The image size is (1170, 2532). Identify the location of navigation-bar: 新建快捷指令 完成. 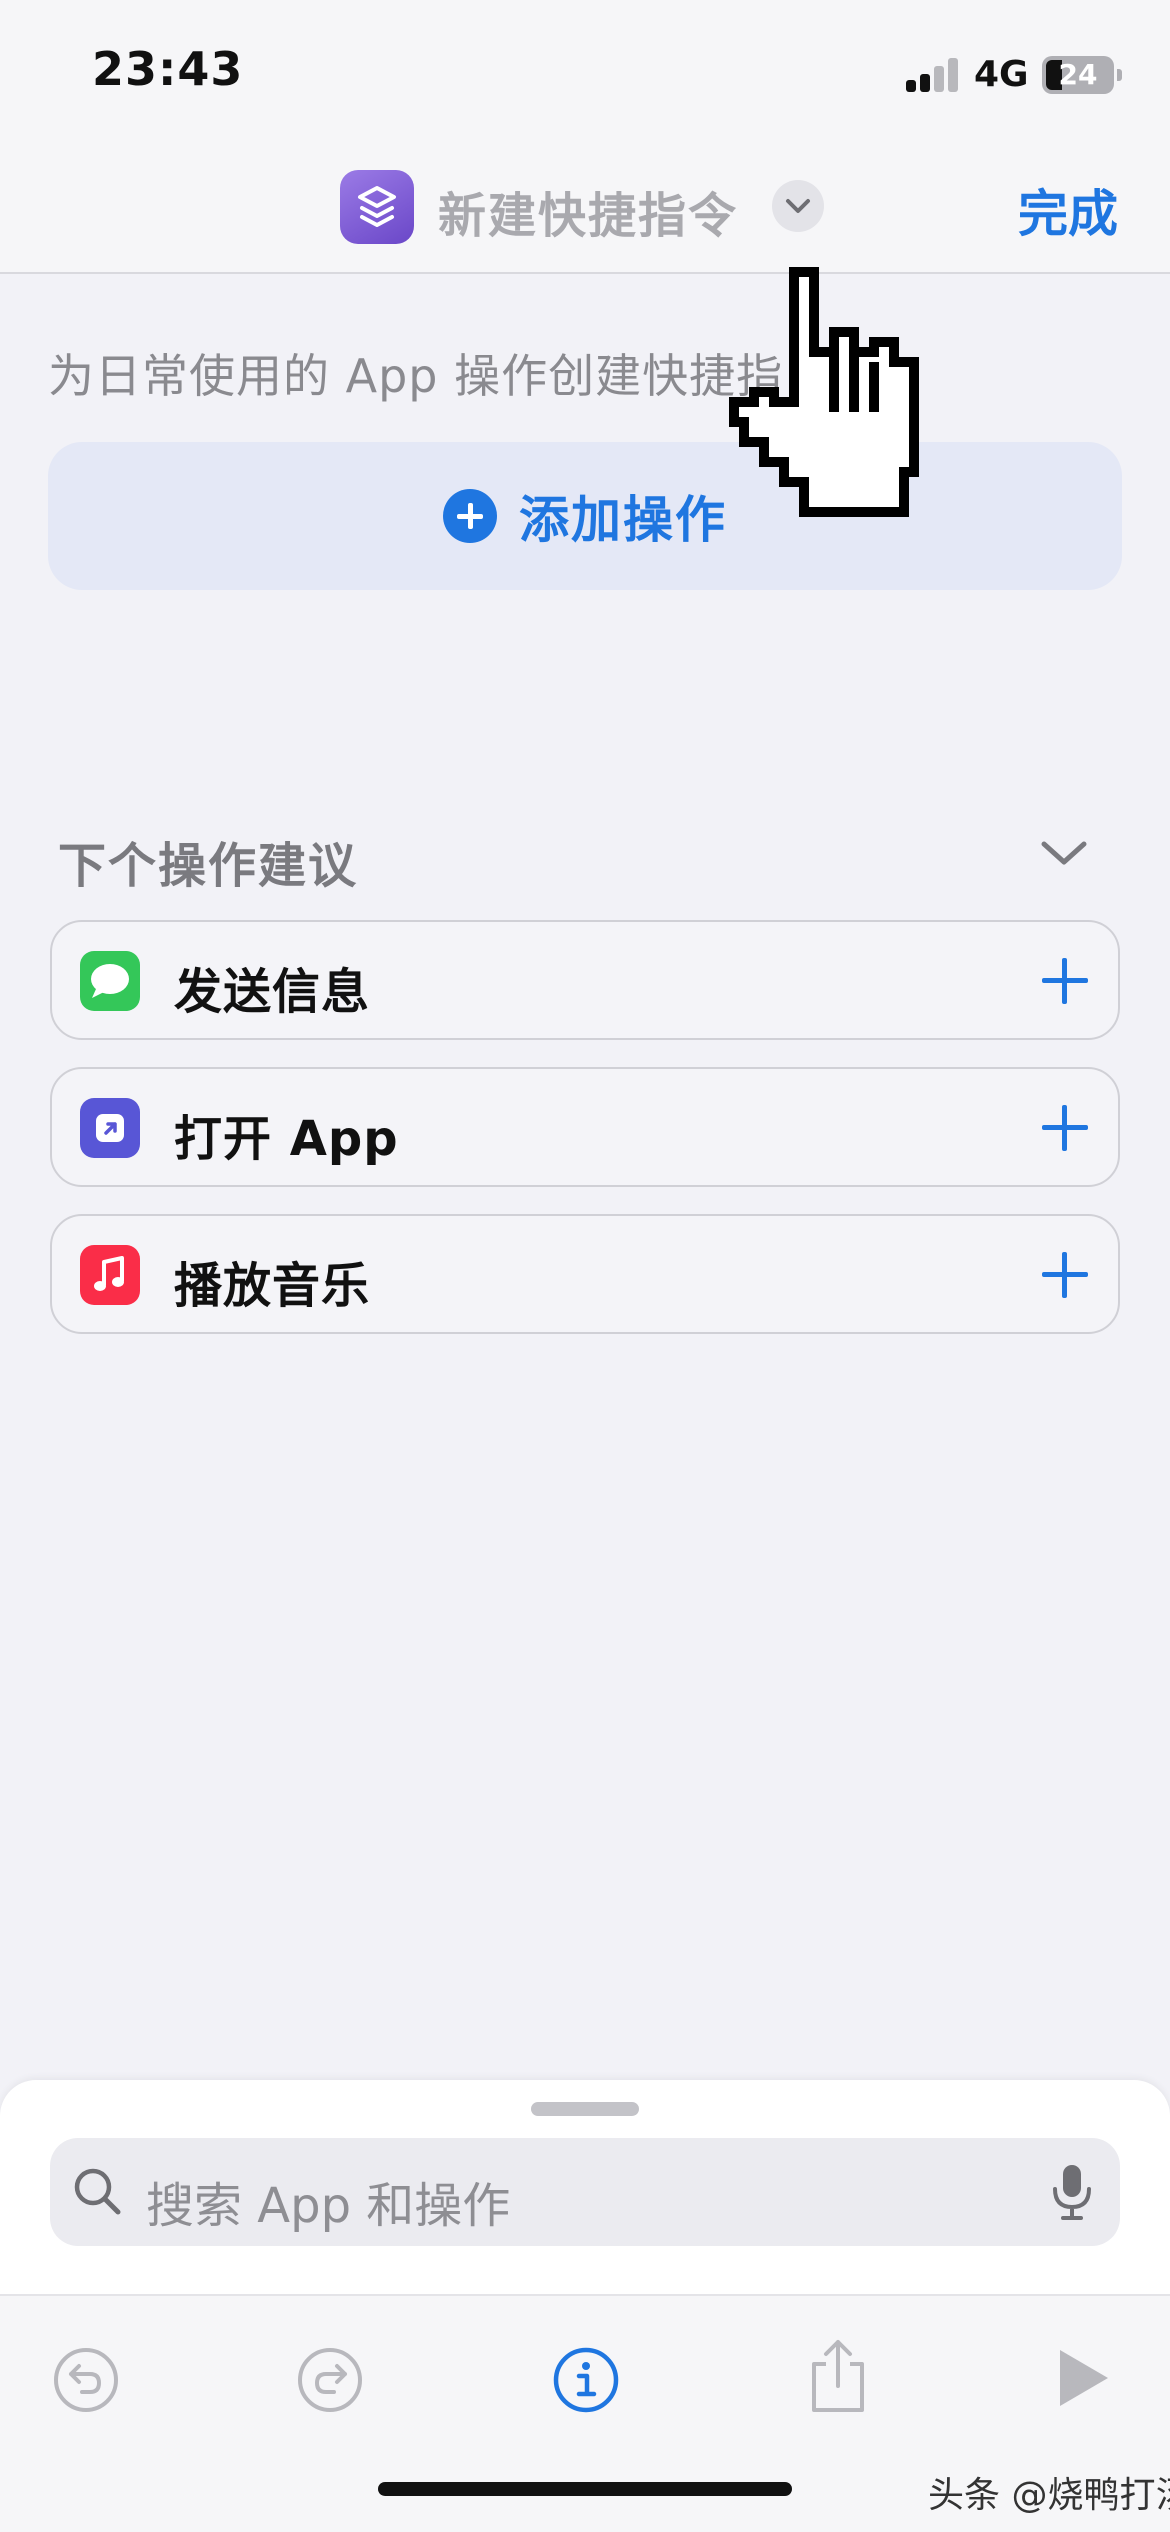
(585, 212).